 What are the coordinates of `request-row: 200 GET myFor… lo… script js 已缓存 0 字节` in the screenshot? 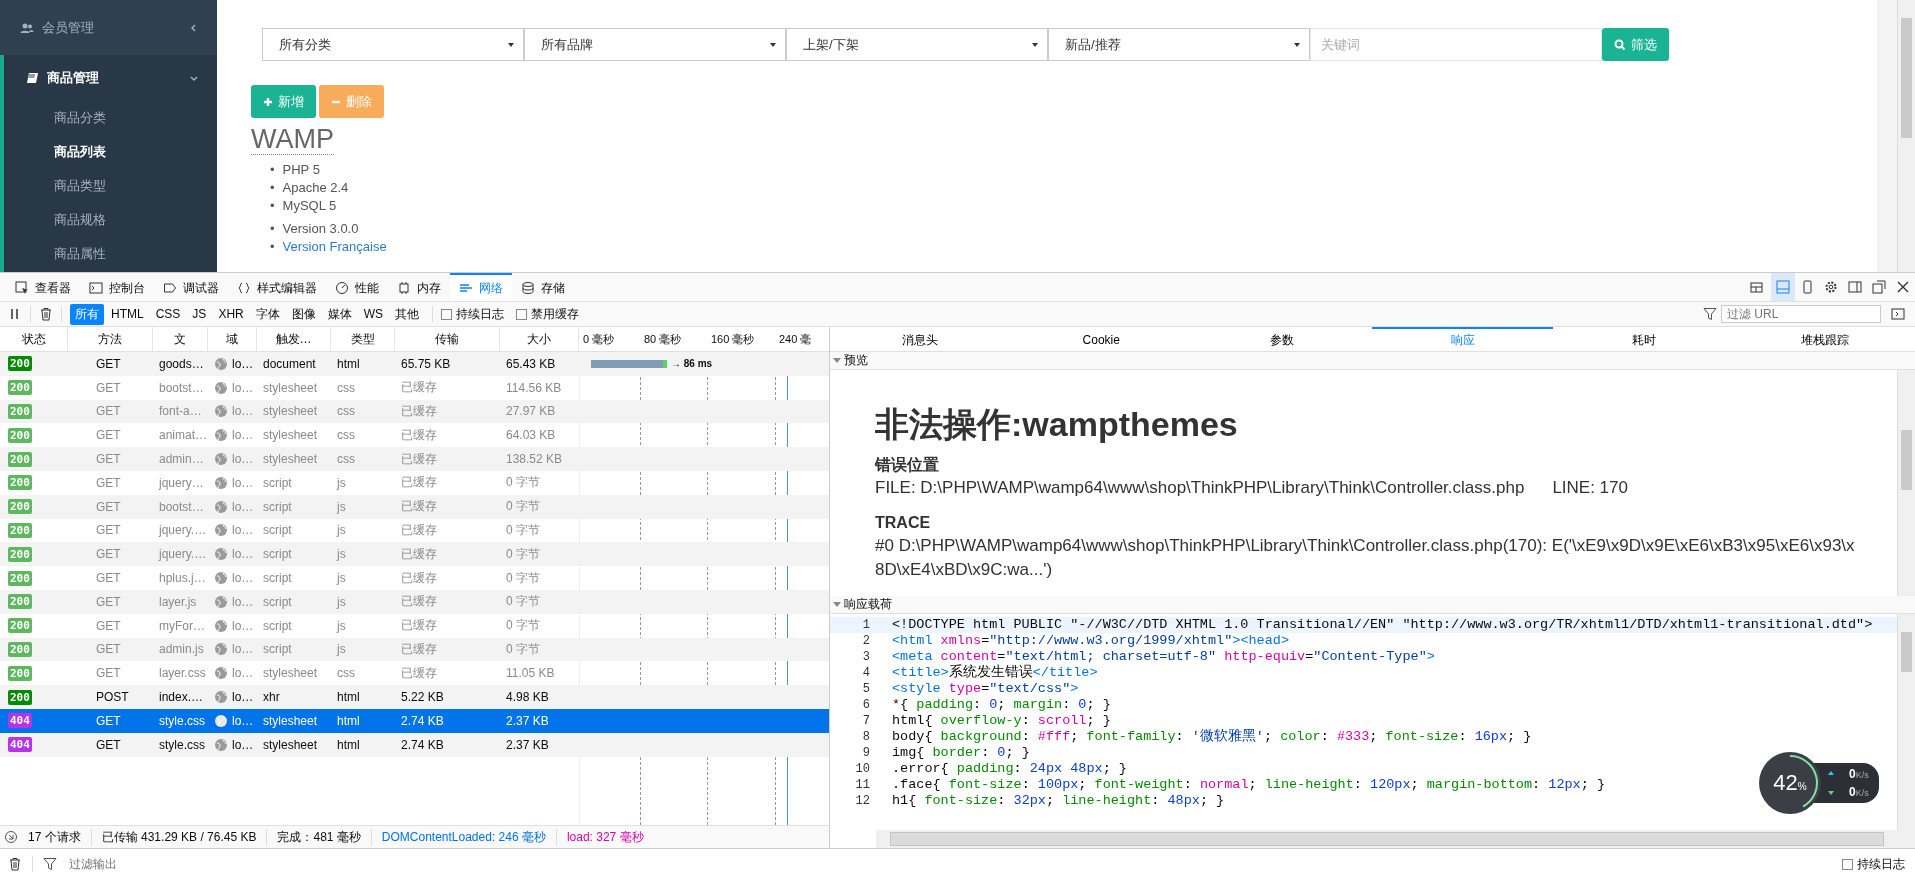 It's located at (414, 625).